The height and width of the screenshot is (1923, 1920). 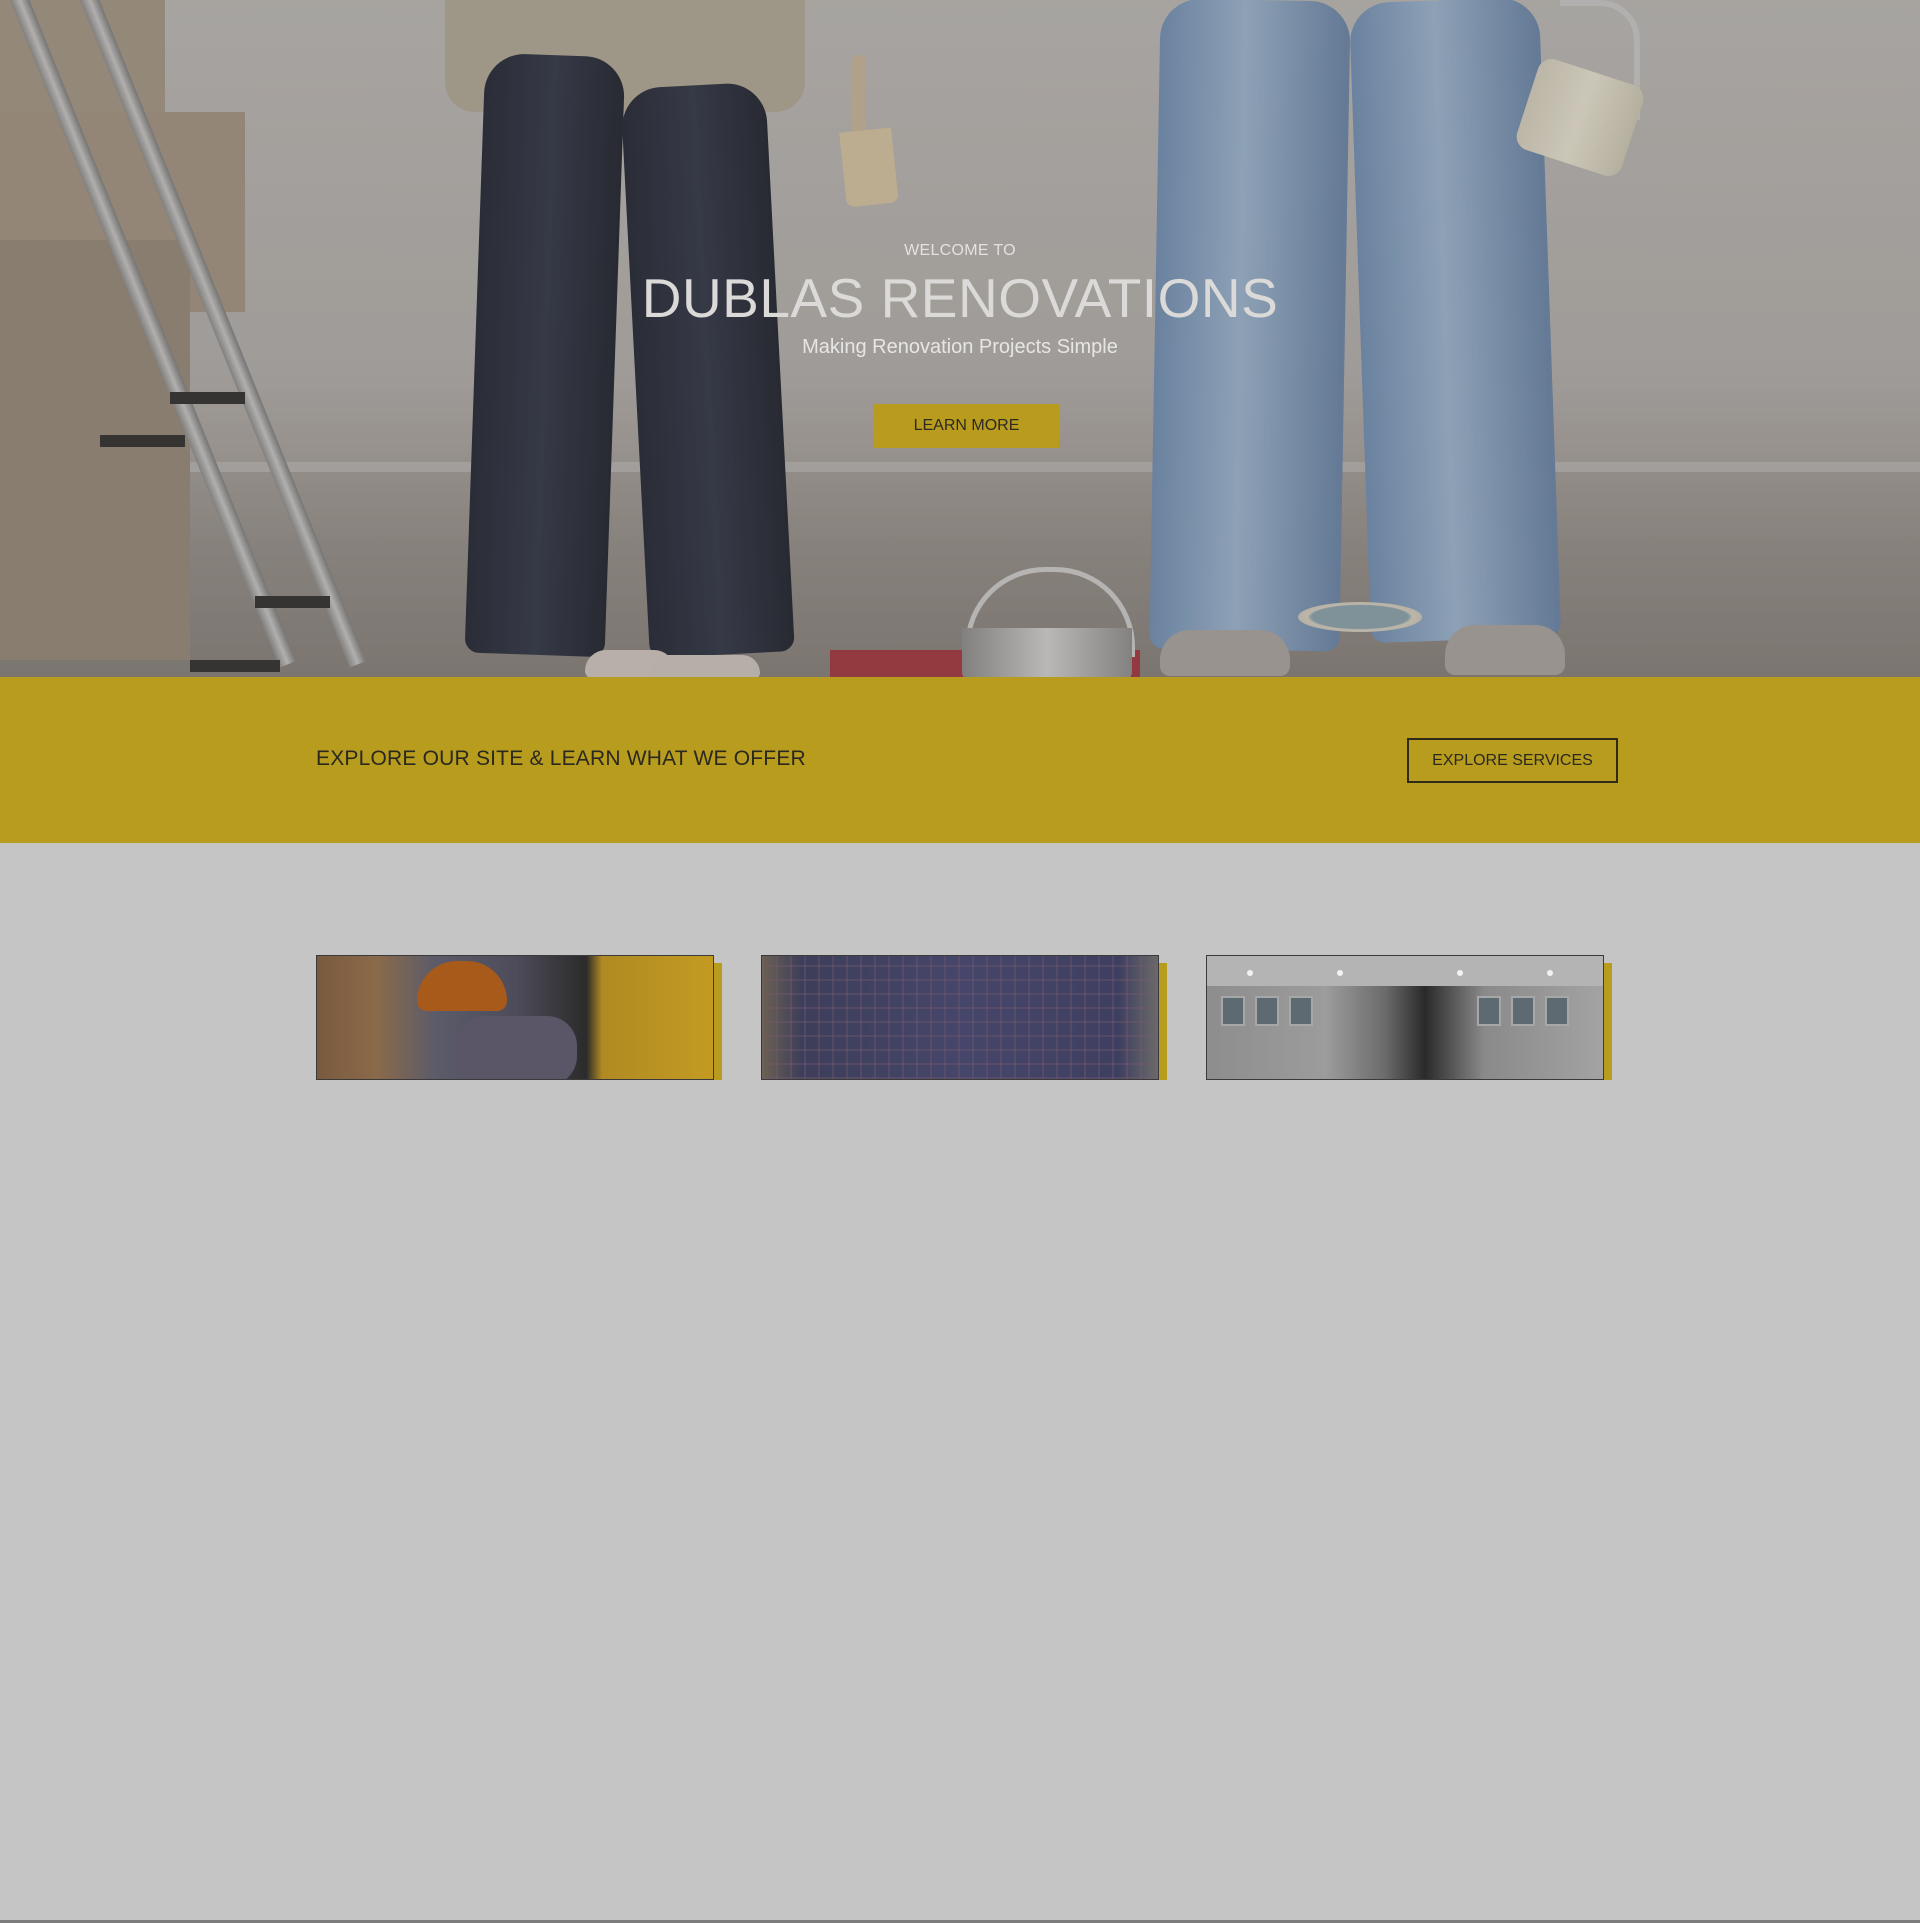 I want to click on worker-photo, so click(x=515, y=1017).